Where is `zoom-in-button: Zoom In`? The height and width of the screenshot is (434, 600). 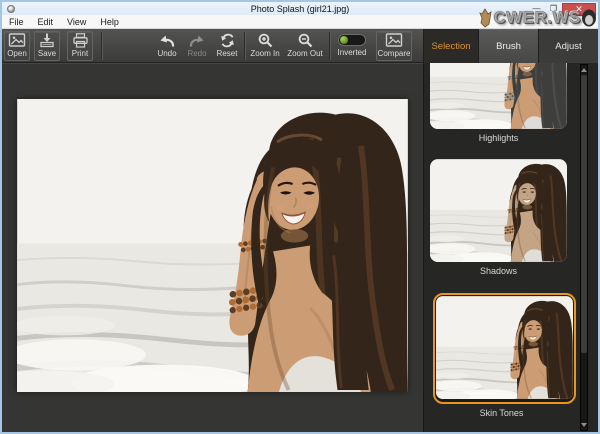
zoom-in-button: Zoom In is located at coordinates (265, 46).